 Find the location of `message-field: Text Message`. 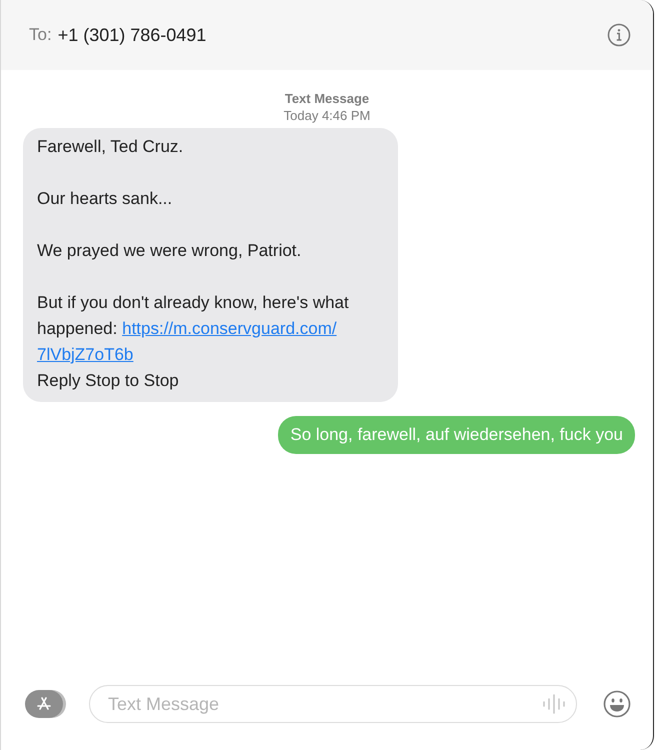

message-field: Text Message is located at coordinates (333, 704).